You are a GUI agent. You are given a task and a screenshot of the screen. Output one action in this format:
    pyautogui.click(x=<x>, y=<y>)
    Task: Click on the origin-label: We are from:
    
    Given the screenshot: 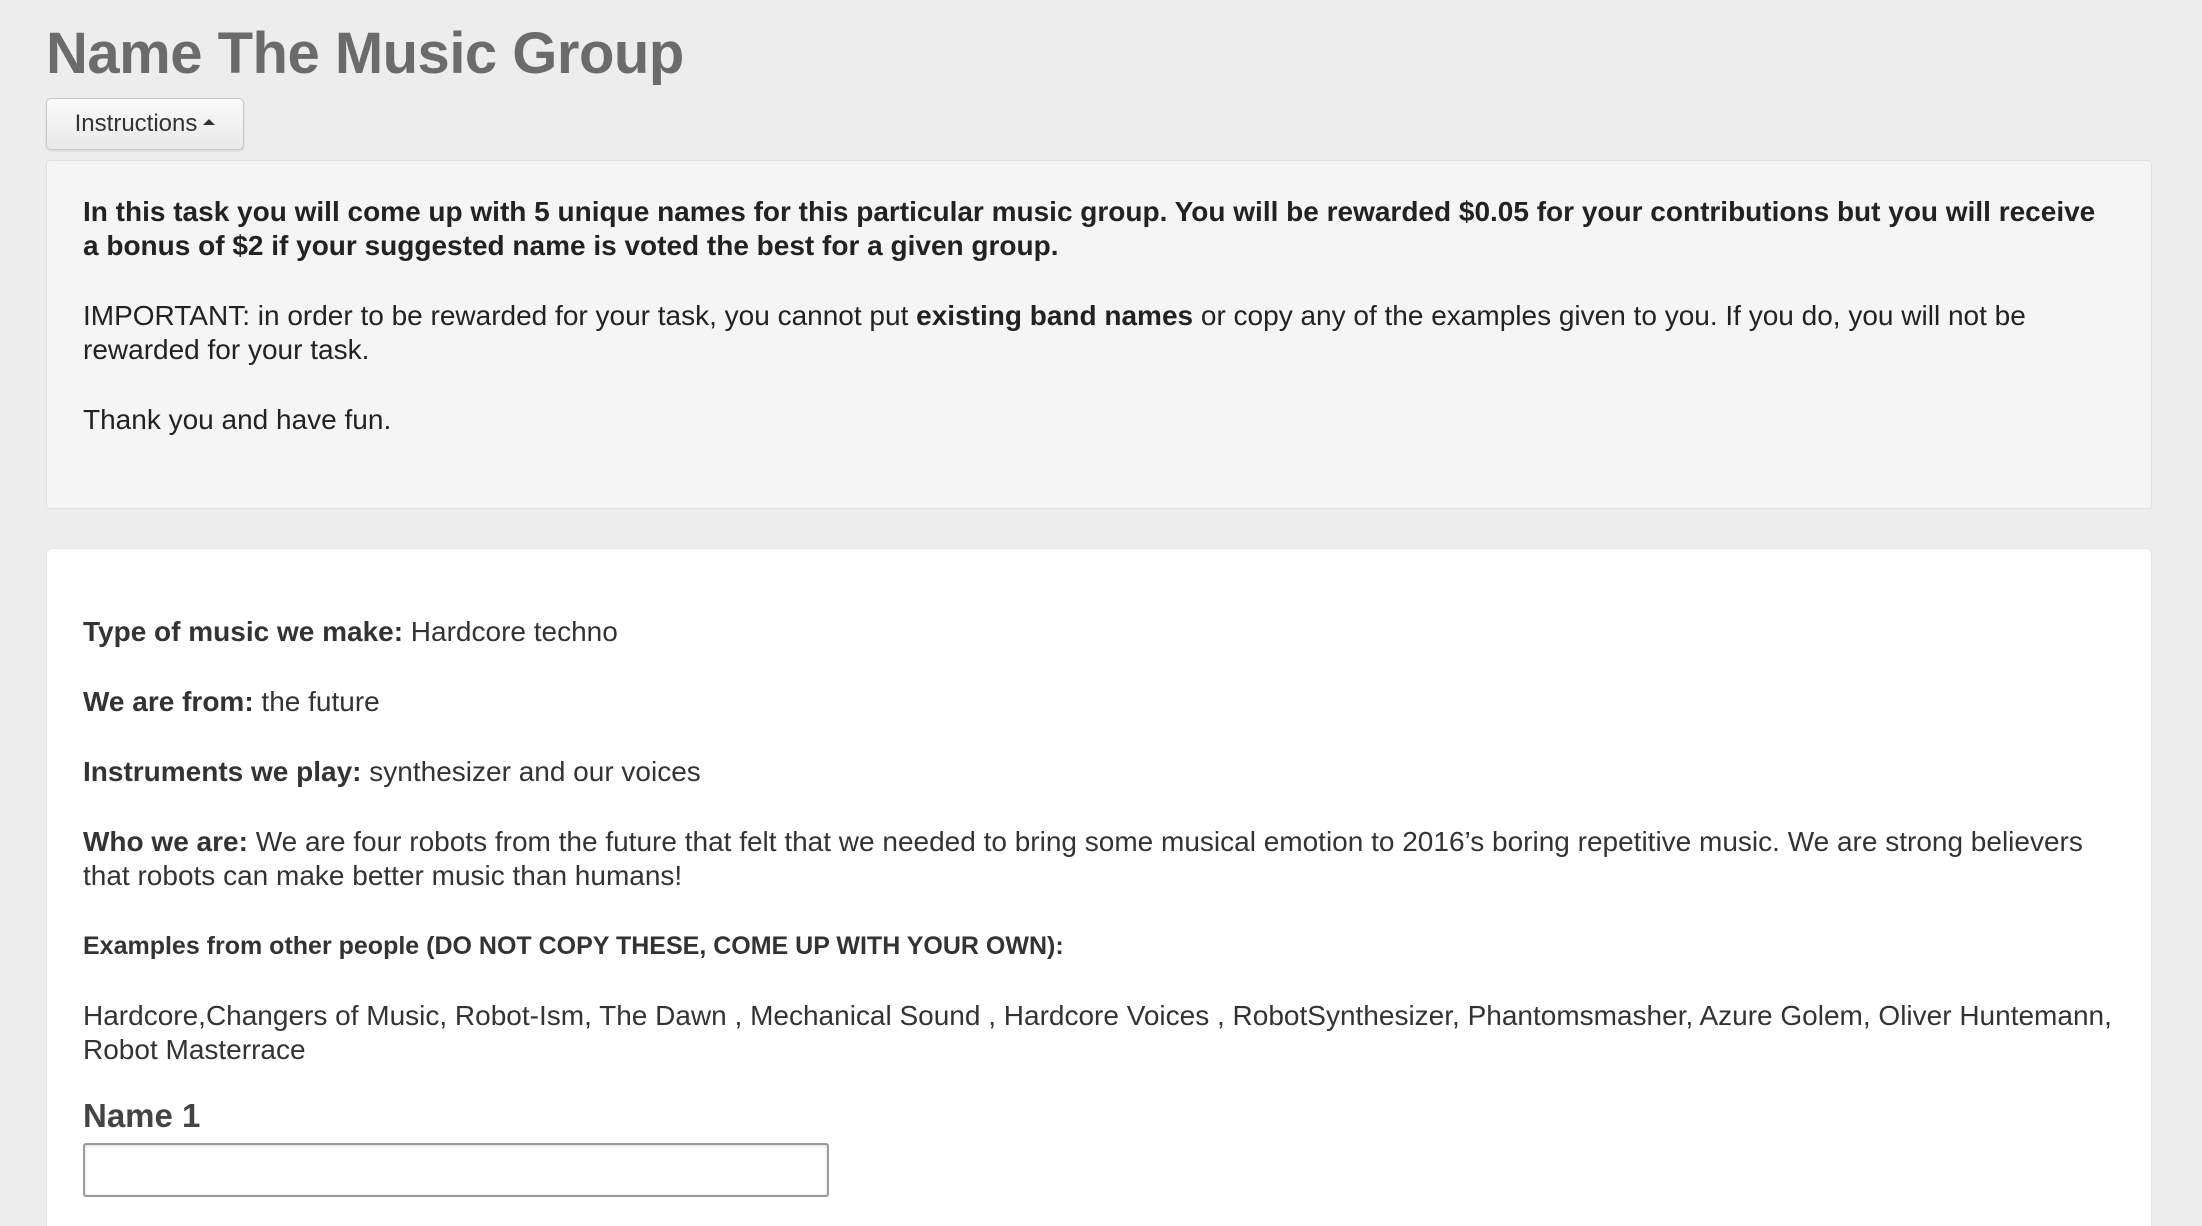 What is the action you would take?
    pyautogui.click(x=168, y=701)
    